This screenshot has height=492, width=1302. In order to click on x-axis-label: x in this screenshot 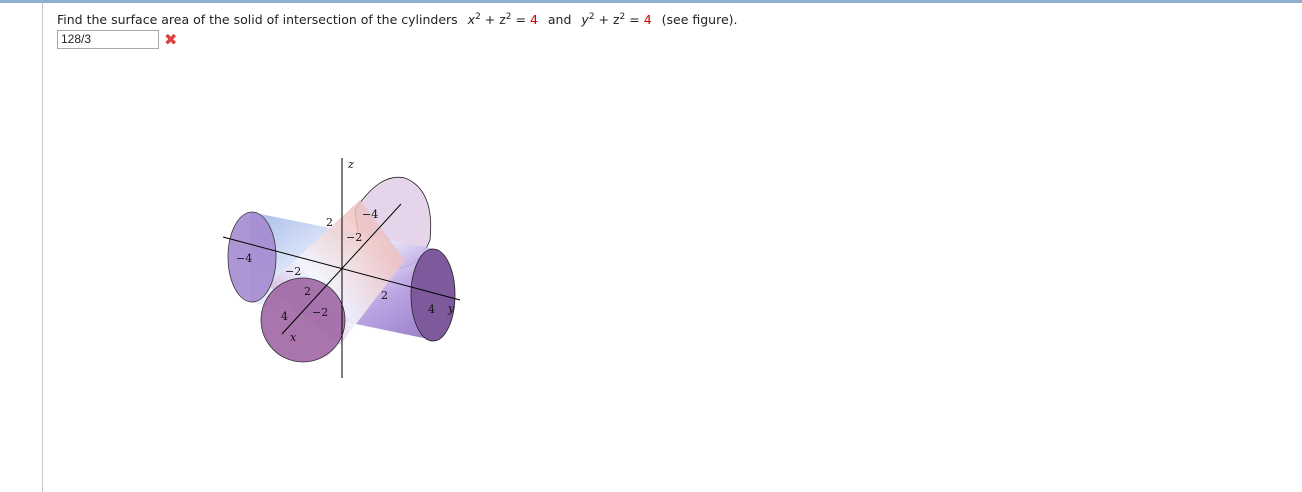, I will do `click(293, 337)`.